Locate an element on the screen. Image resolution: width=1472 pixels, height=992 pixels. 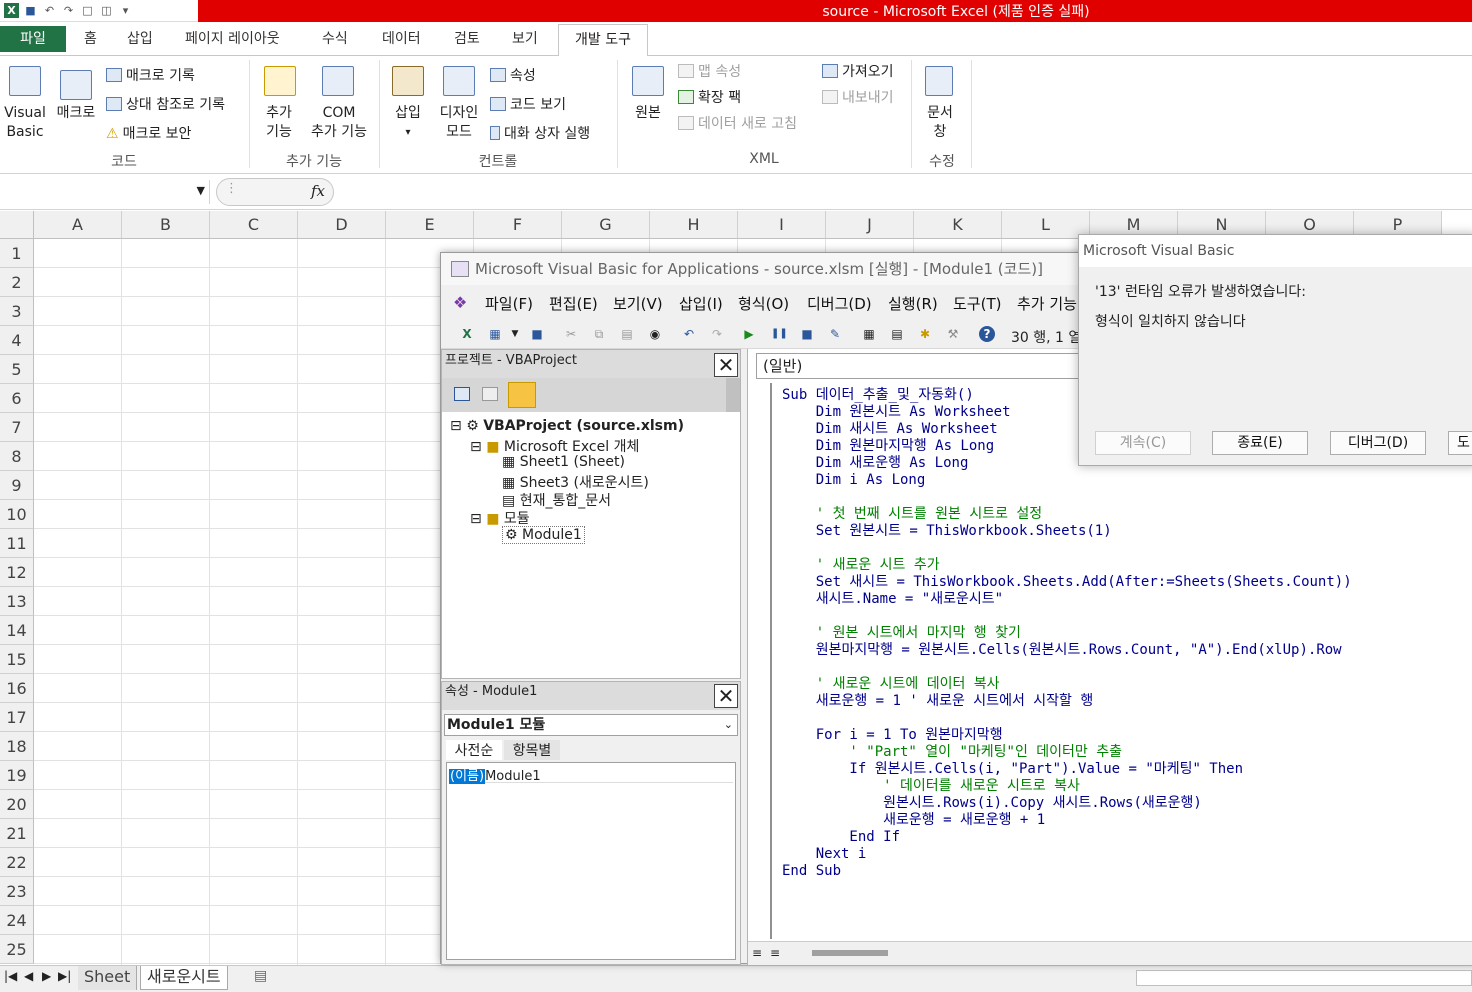
run-icon: ▶ is located at coordinates (749, 334).